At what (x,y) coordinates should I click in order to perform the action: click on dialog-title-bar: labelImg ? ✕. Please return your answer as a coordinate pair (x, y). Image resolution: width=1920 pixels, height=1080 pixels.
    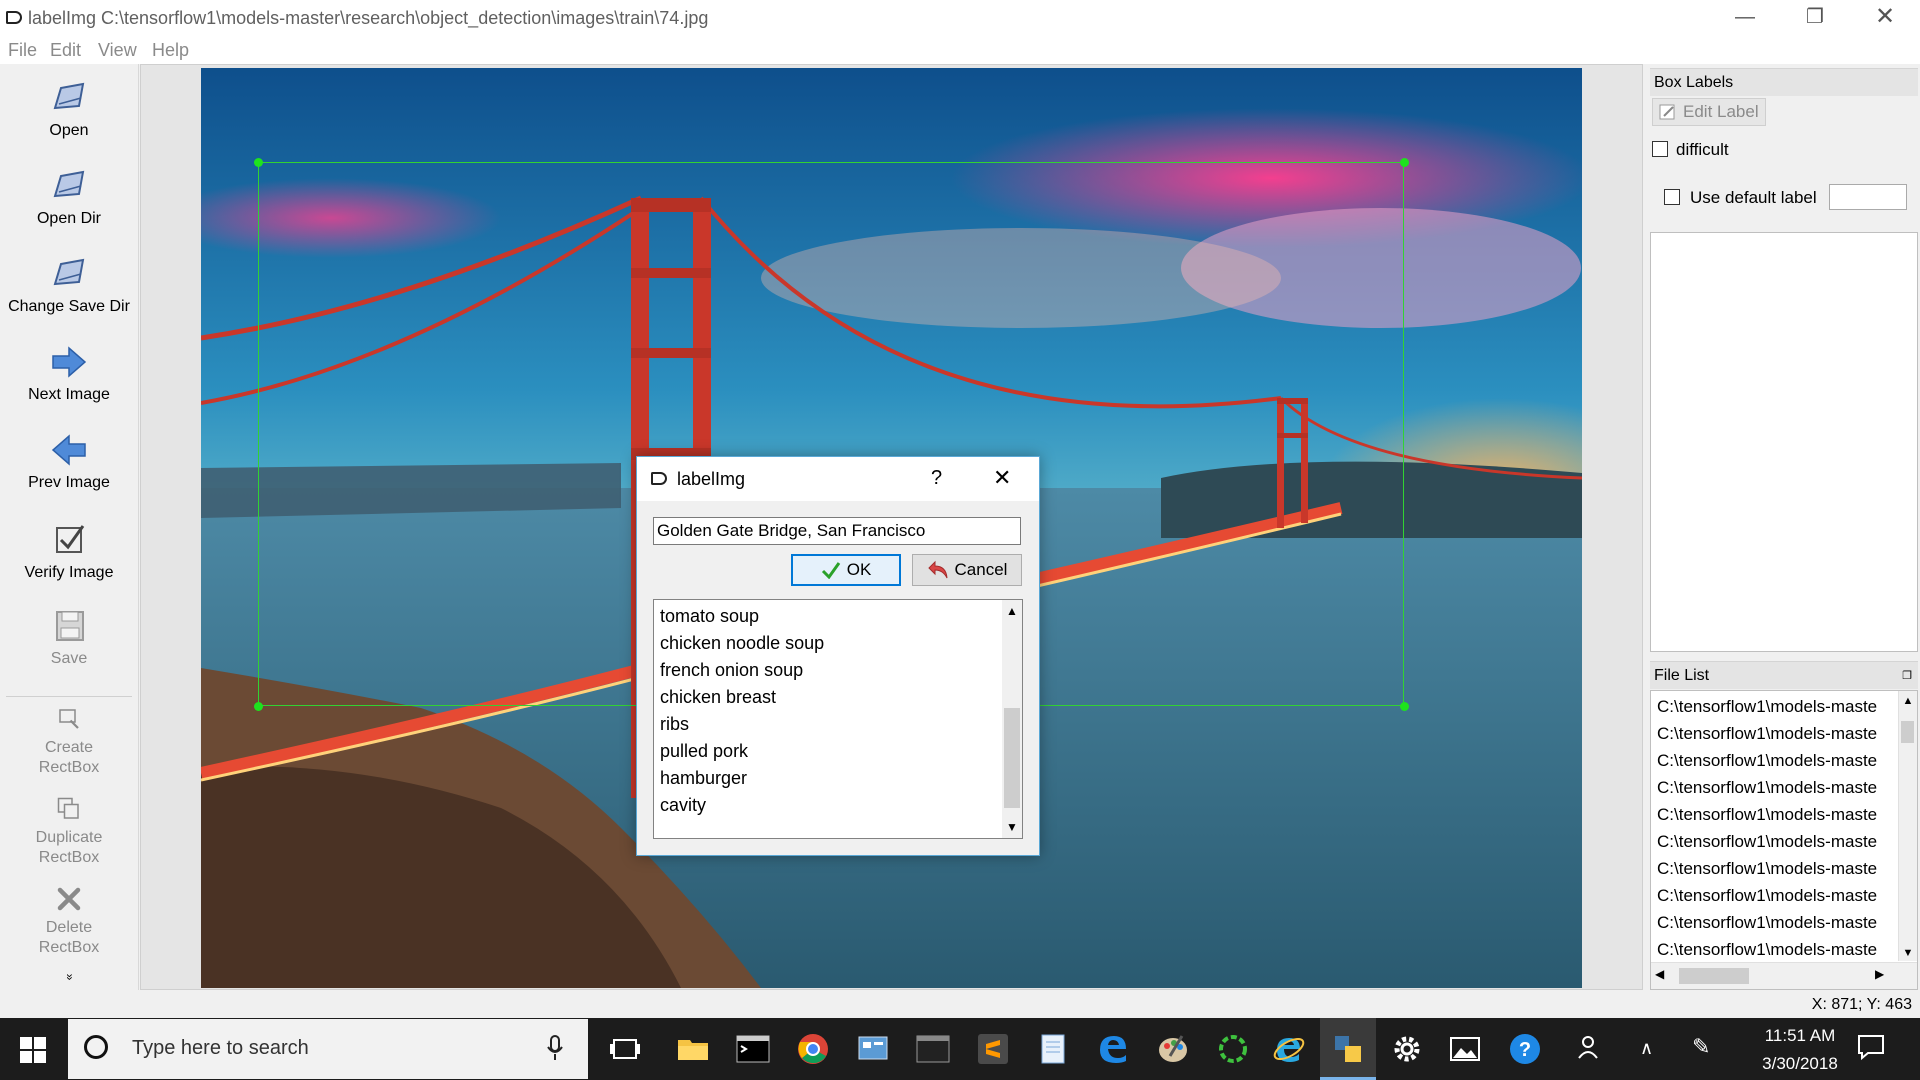
    Looking at the image, I should click on (838, 479).